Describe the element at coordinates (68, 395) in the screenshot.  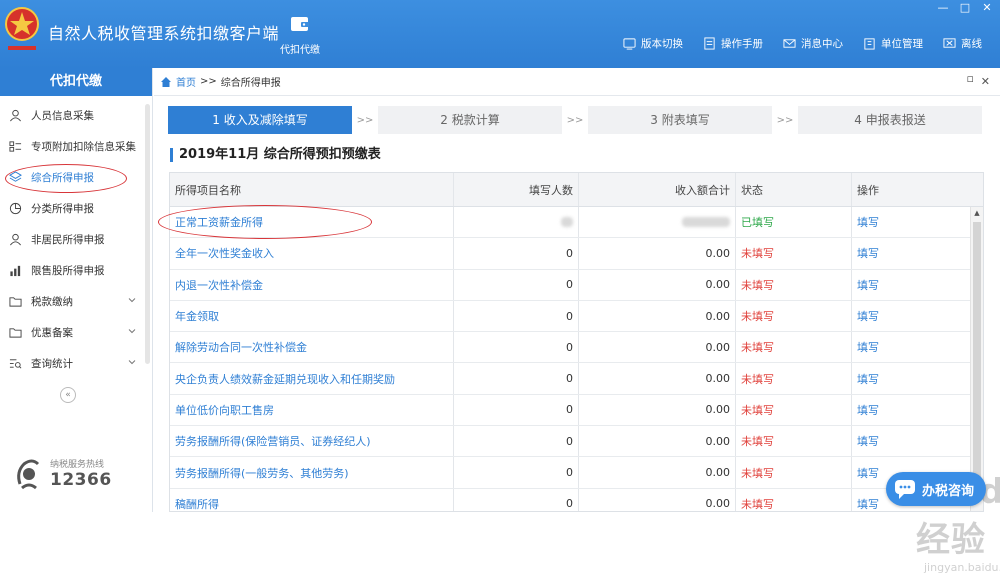
I see `collapse-sidebar-button: «` at that location.